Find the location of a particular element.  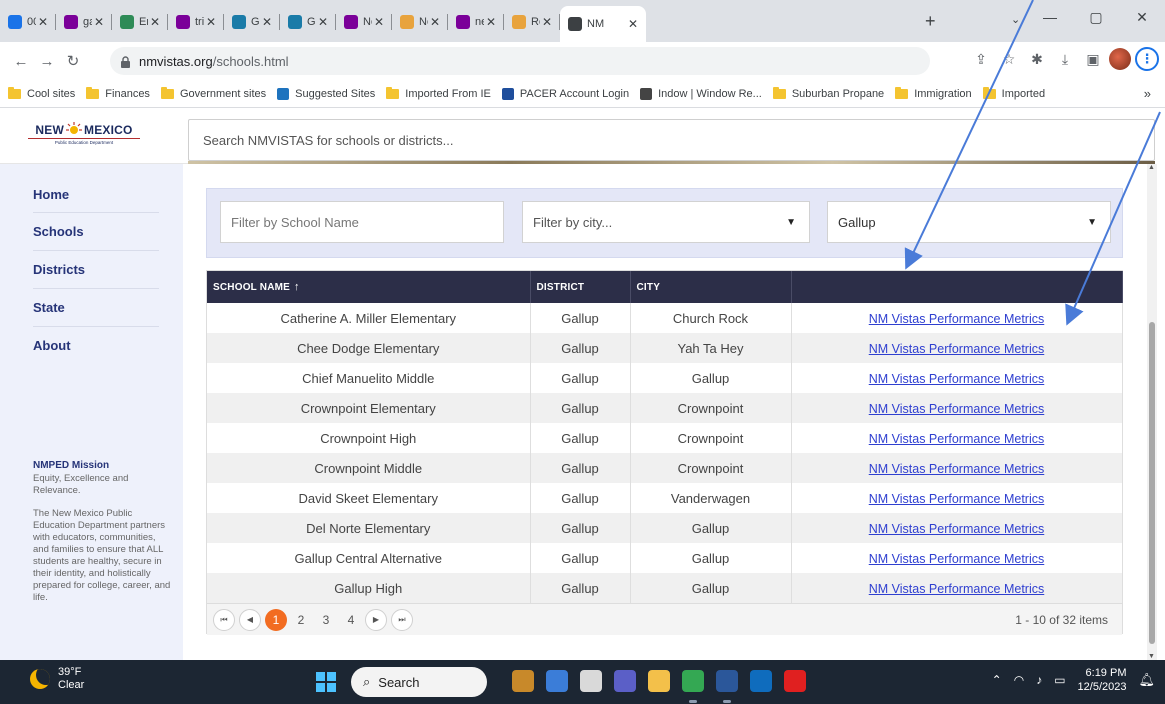

scroll-down-icon: ▼ is located at coordinates (1151, 656).